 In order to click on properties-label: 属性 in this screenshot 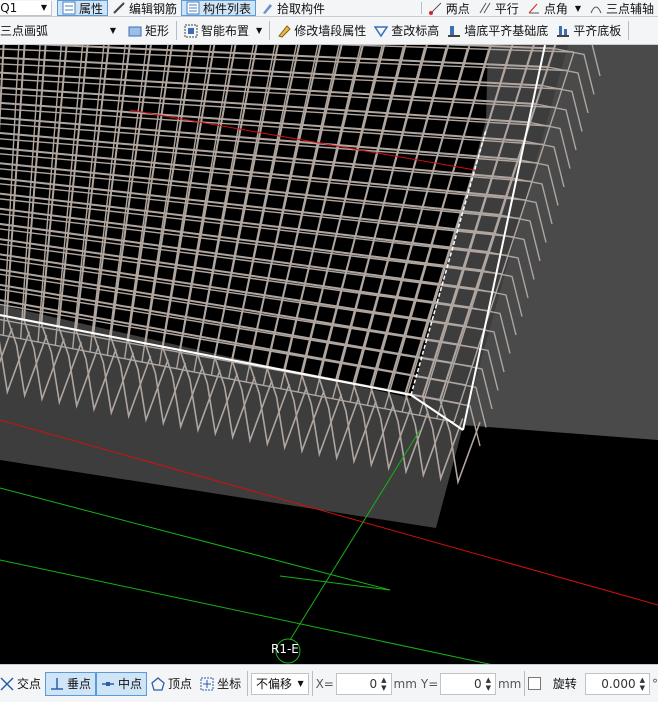, I will do `click(91, 8)`.